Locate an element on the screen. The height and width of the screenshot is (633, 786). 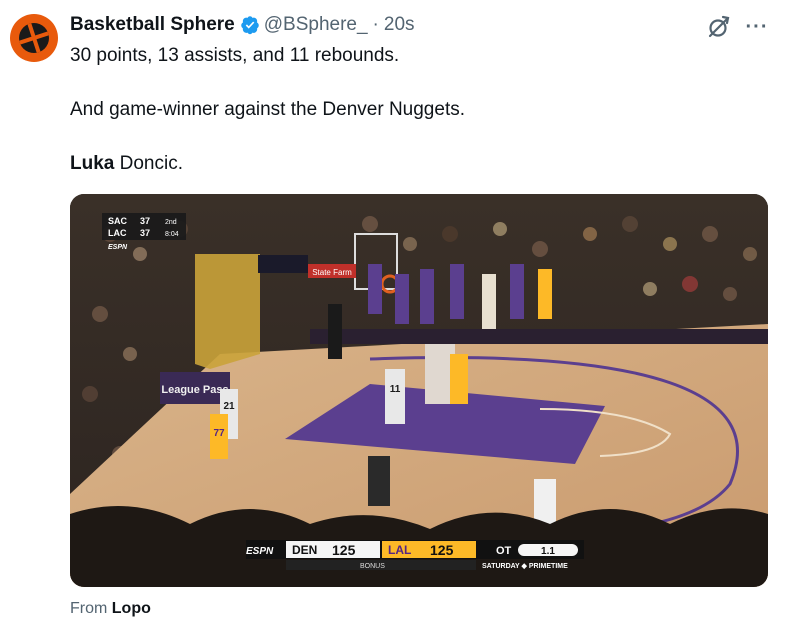
jersey-number-77: 77 is located at coordinates (219, 433).